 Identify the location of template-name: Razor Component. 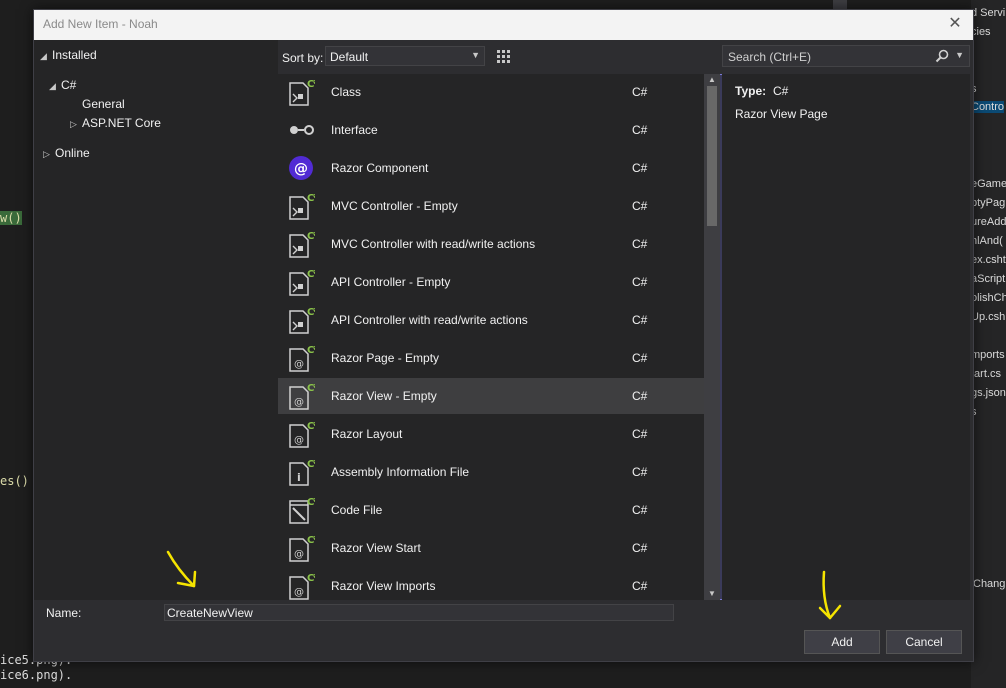
(380, 168).